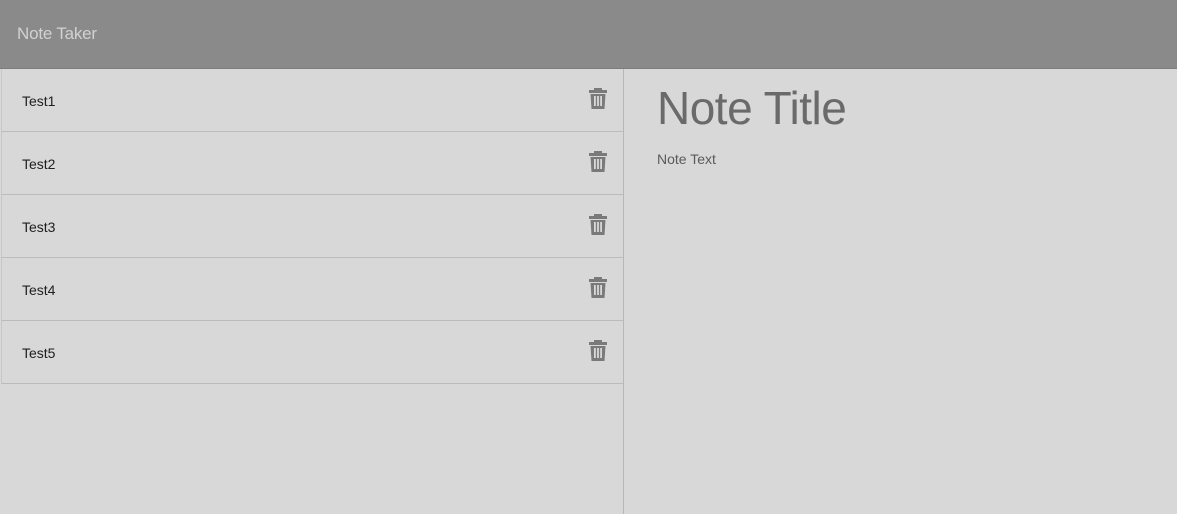 Image resolution: width=1177 pixels, height=514 pixels. I want to click on navbar: Note Taker, so click(588, 34).